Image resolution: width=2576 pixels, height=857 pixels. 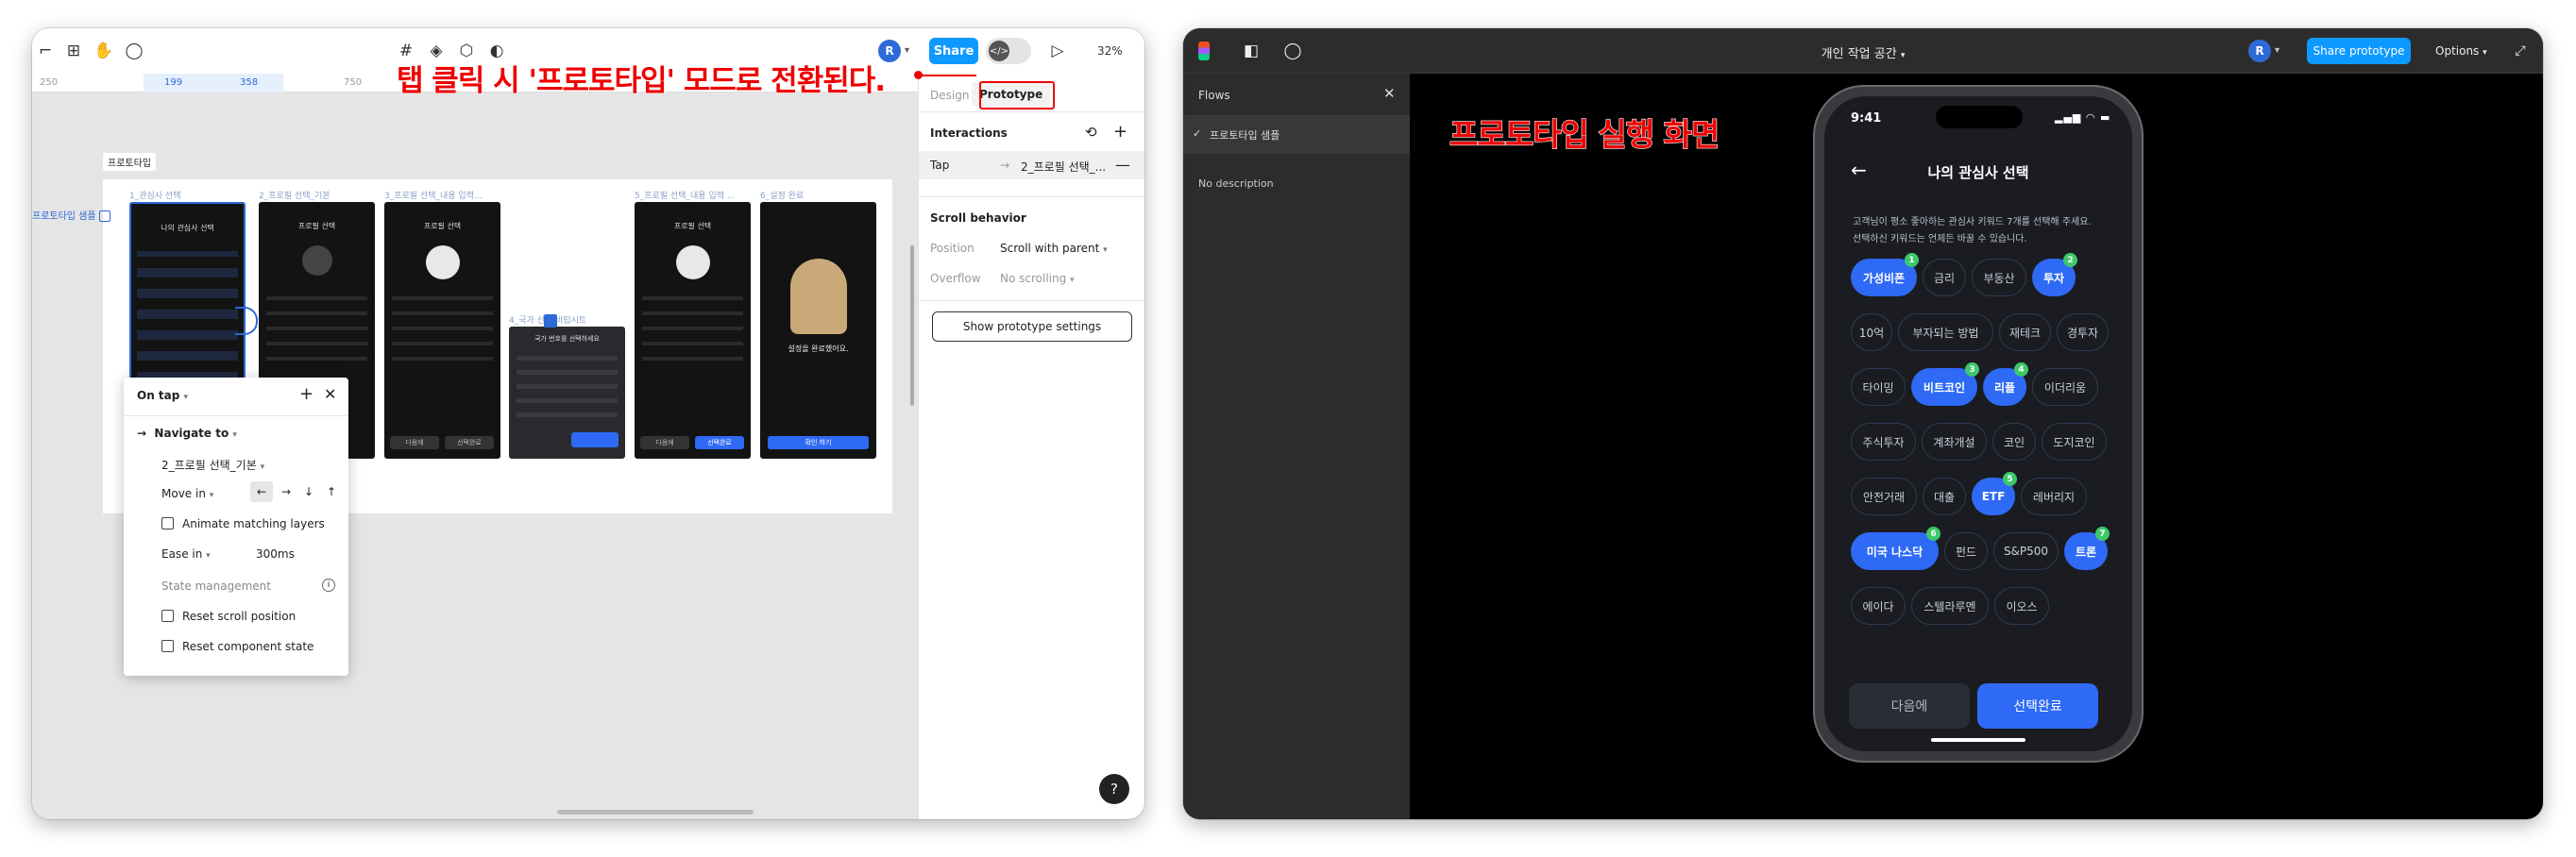 What do you see at coordinates (286, 491) in the screenshot?
I see `direction-right-icon: →` at bounding box center [286, 491].